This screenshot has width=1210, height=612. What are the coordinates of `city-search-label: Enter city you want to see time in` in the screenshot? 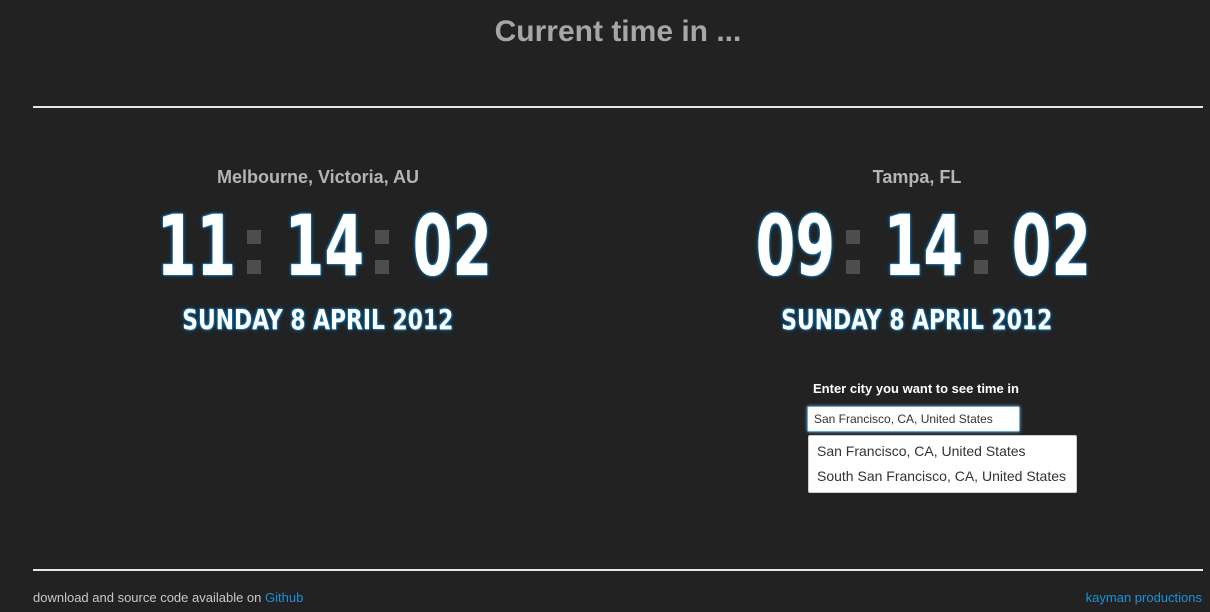 It's located at (916, 388).